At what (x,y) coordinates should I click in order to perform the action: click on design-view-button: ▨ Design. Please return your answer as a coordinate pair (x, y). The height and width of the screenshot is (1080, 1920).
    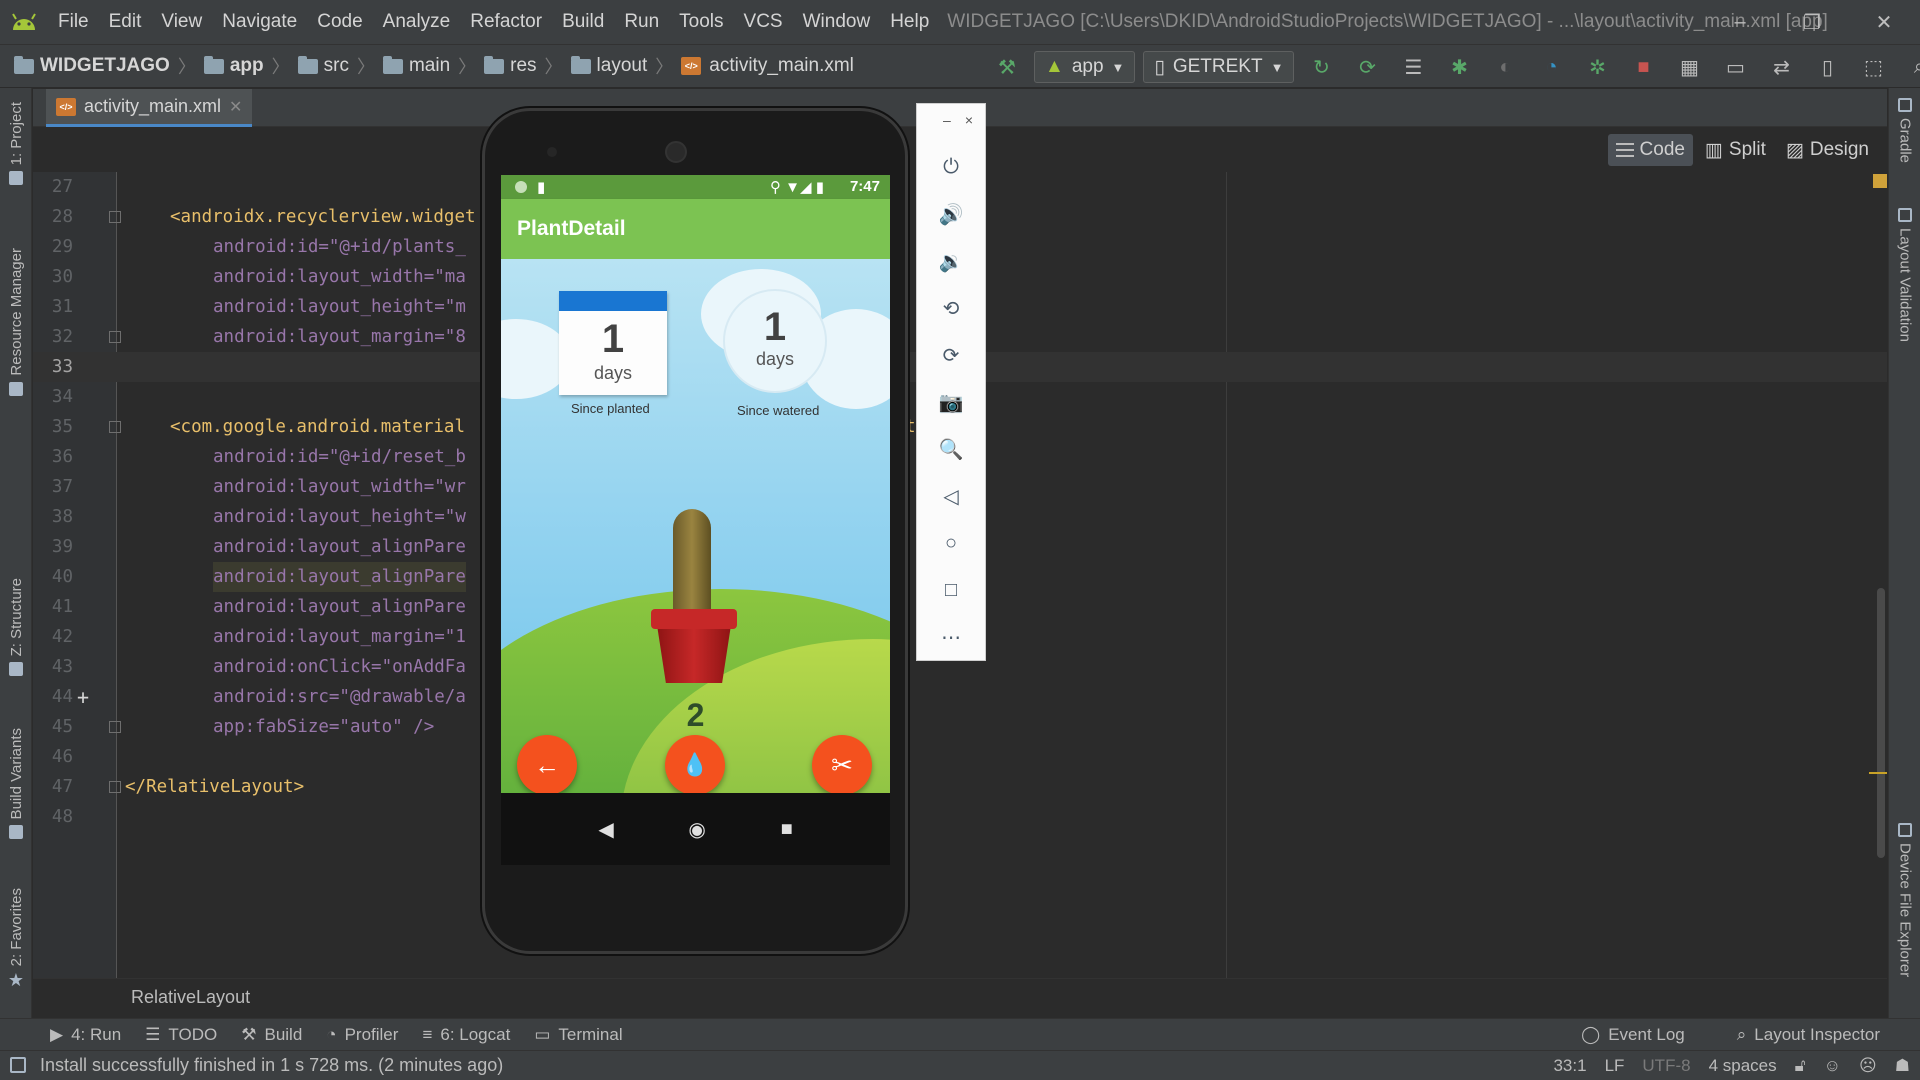
    Looking at the image, I should click on (1827, 150).